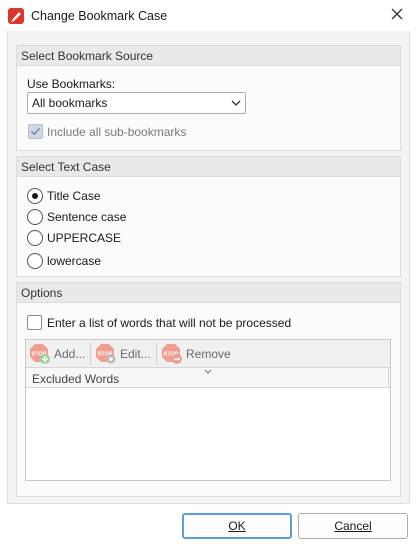 The width and height of the screenshot is (417, 550). Describe the element at coordinates (117, 132) in the screenshot. I see `include-sub-bookmarks-label: Include all sub-bookmarks` at that location.